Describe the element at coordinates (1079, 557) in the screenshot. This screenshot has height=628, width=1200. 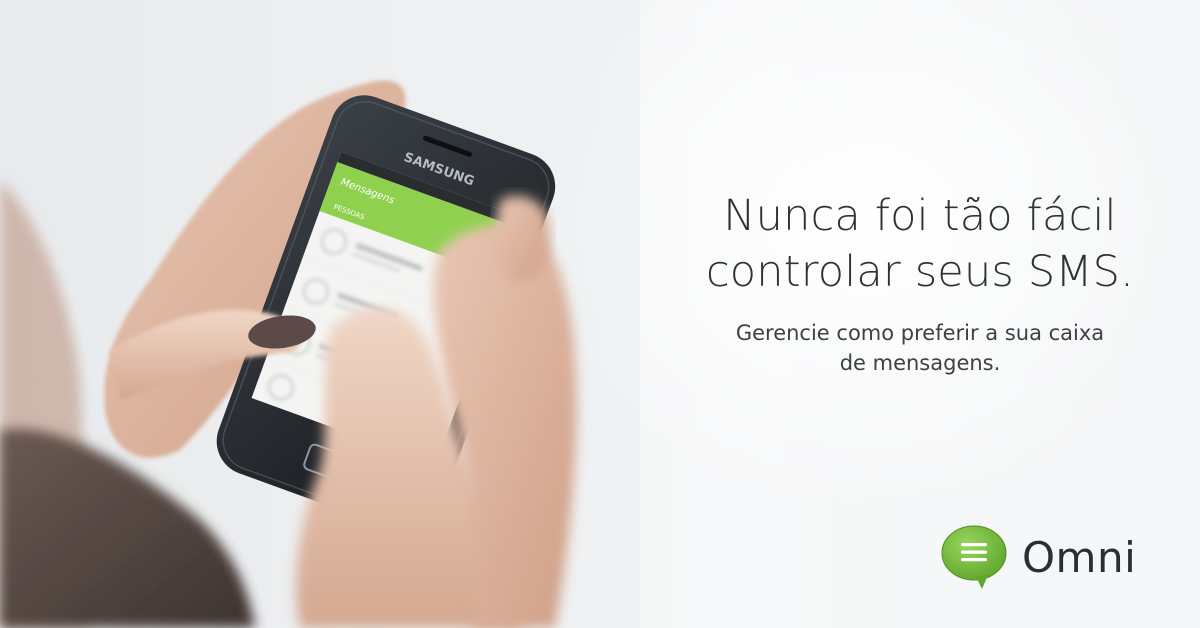
I see `brand-name: Omni` at that location.